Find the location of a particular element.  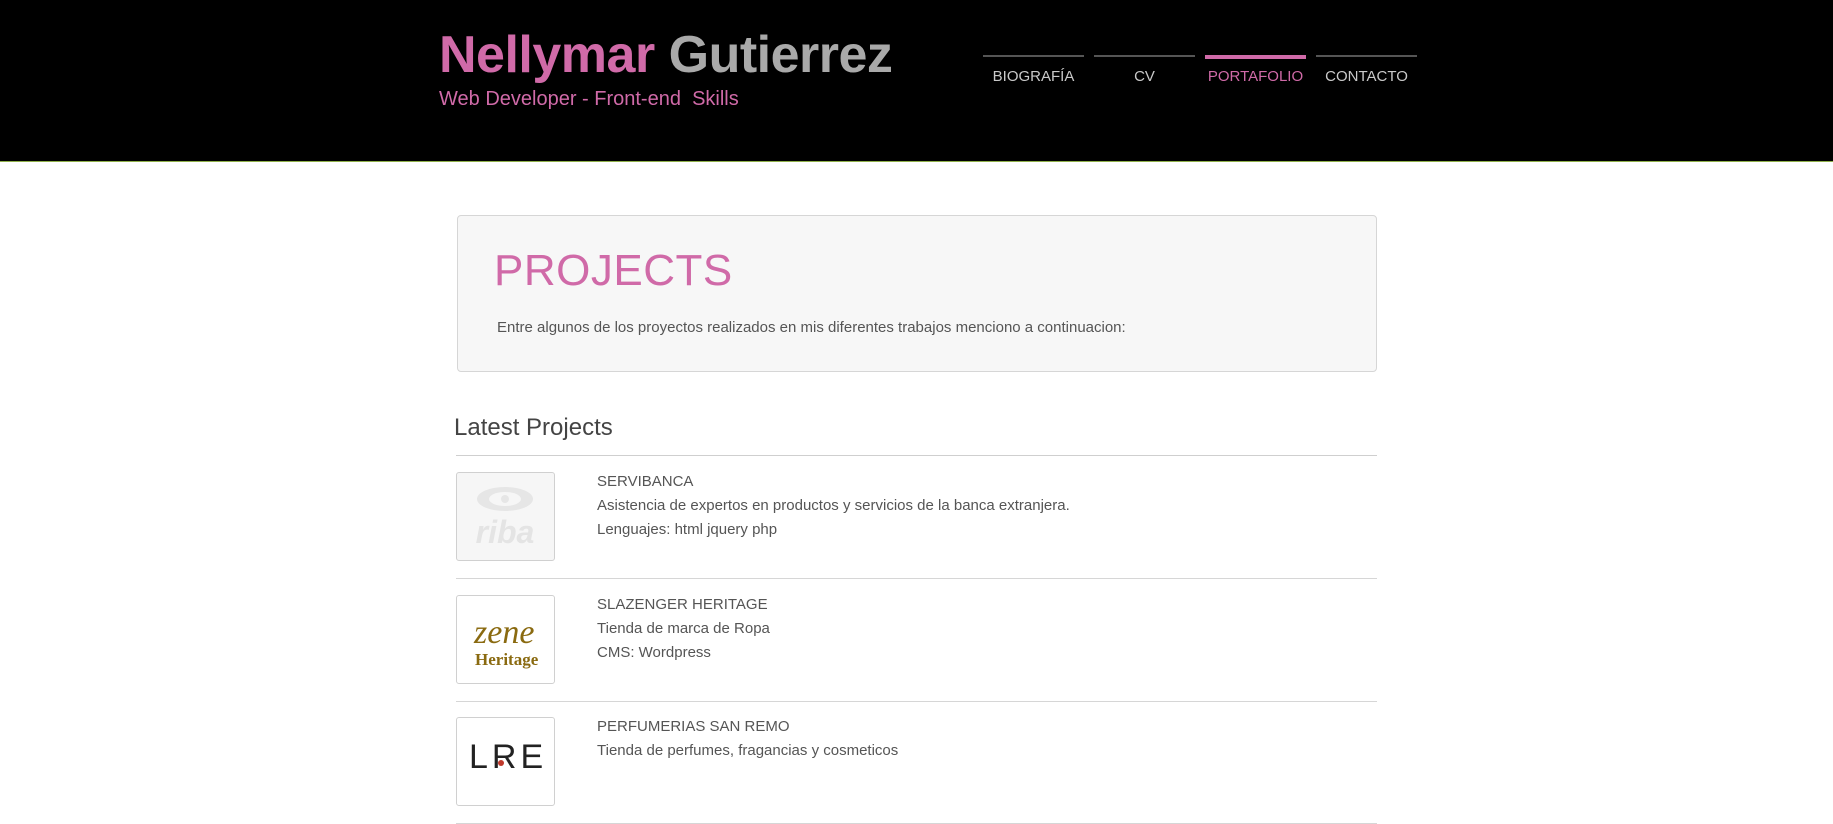

project-description: Tienda de marca de Ropa is located at coordinates (683, 628).